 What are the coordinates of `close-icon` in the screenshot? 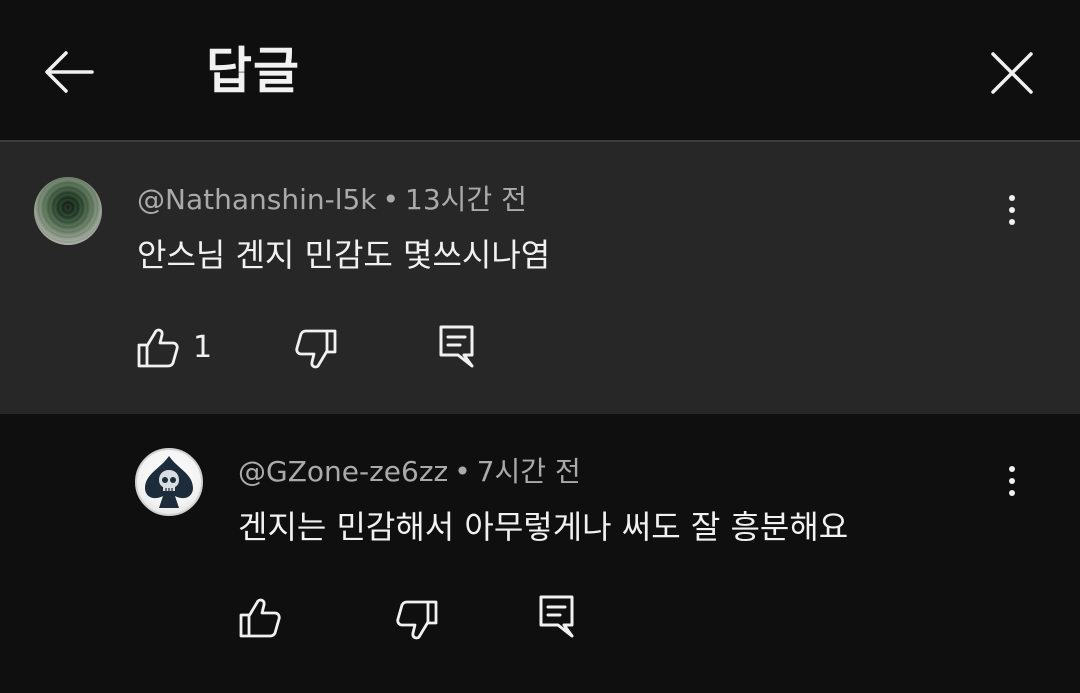 It's located at (1012, 73).